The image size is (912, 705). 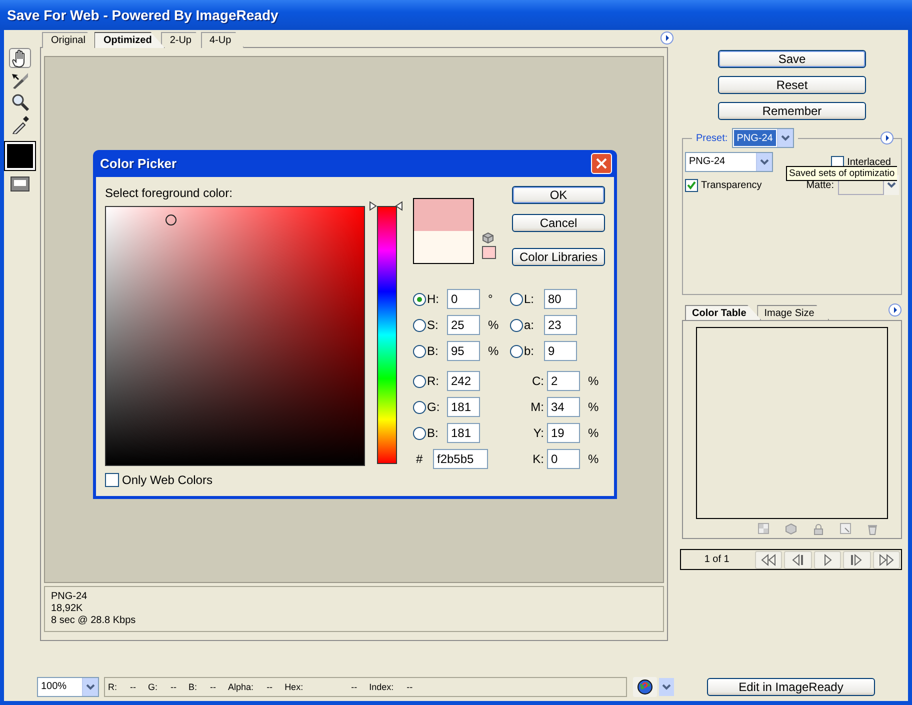 I want to click on hand-tool-icon, so click(x=20, y=58).